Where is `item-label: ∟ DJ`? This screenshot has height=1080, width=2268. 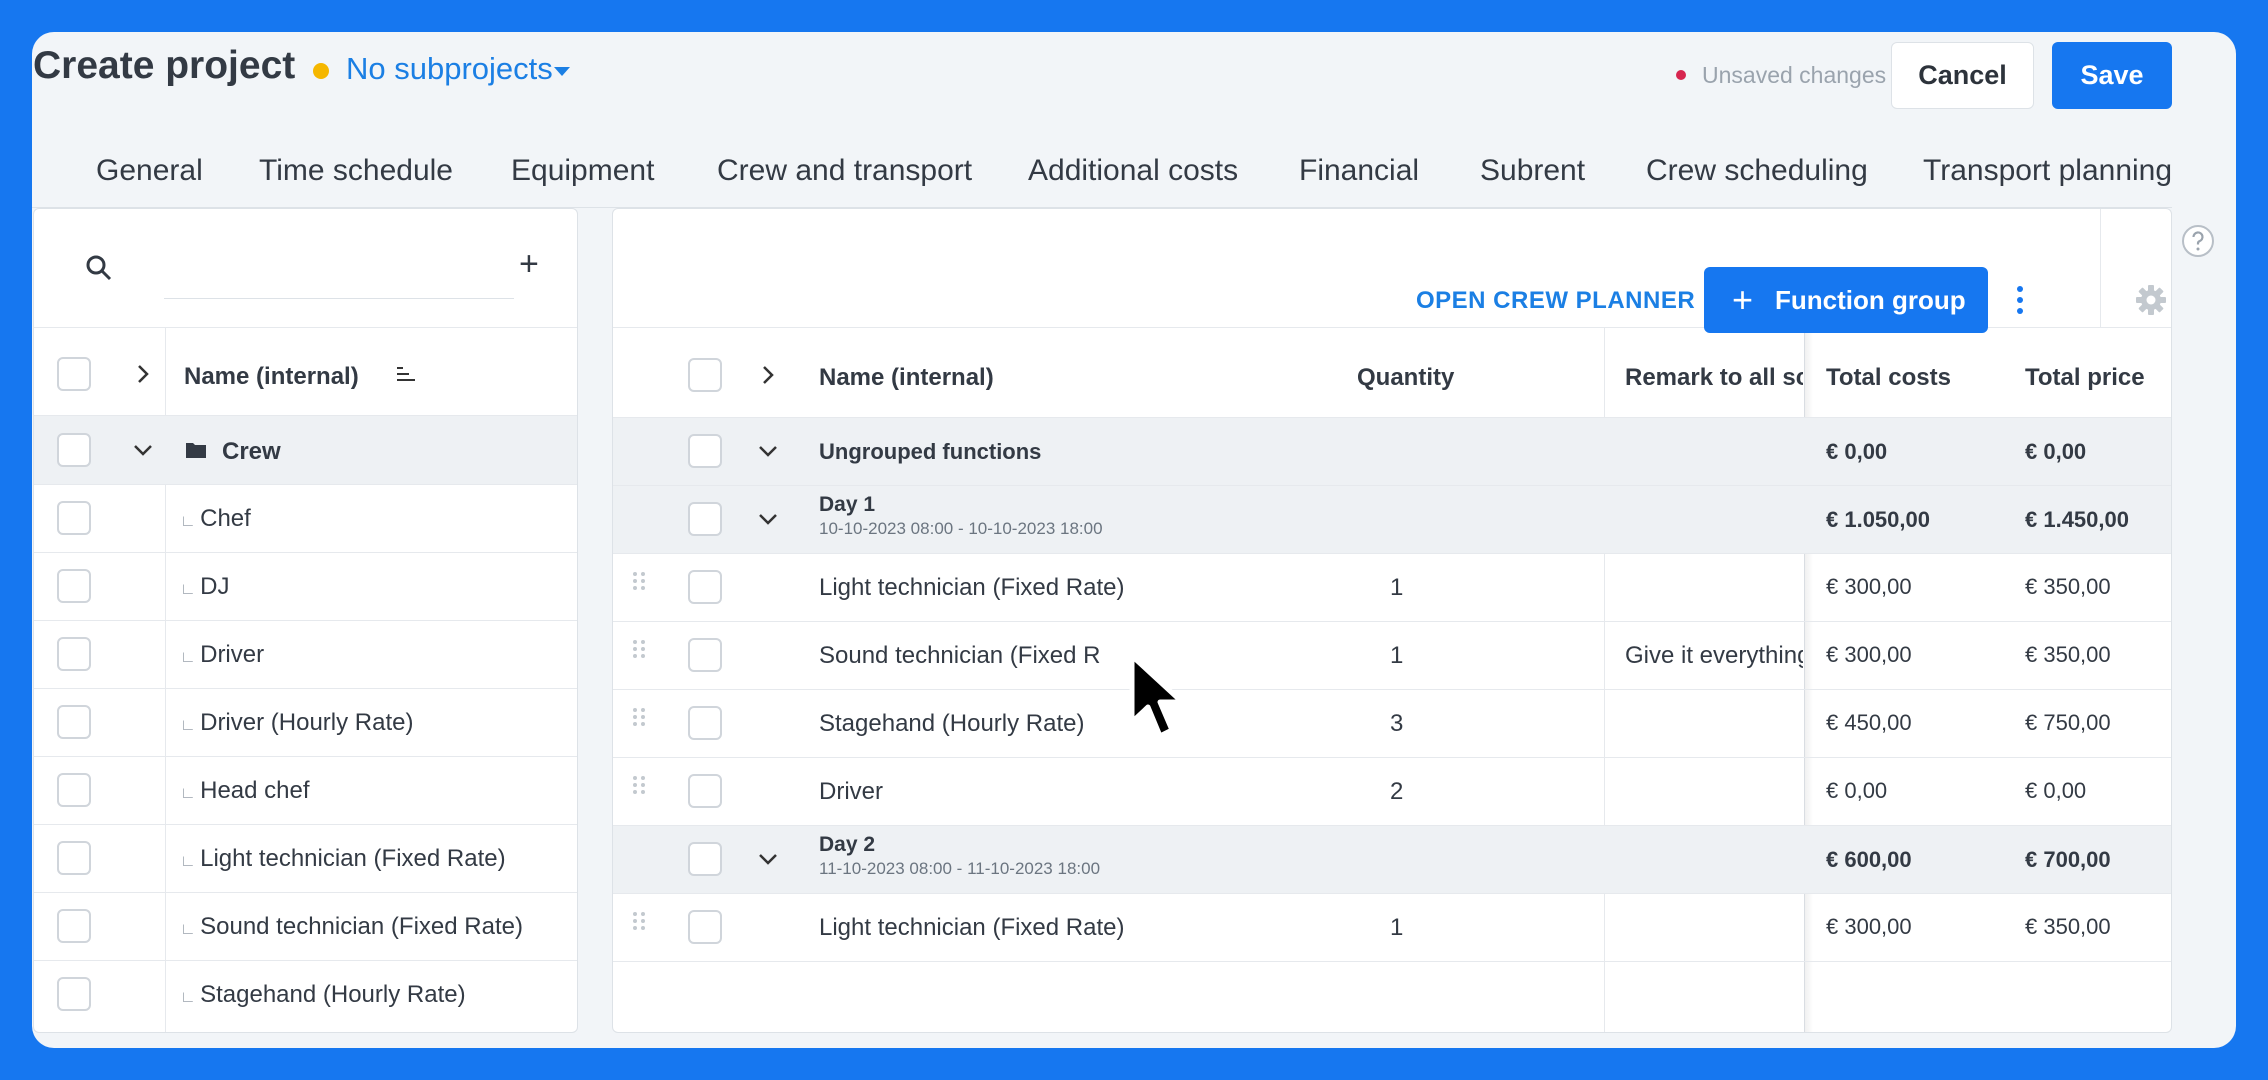
item-label: ∟ DJ is located at coordinates (205, 586).